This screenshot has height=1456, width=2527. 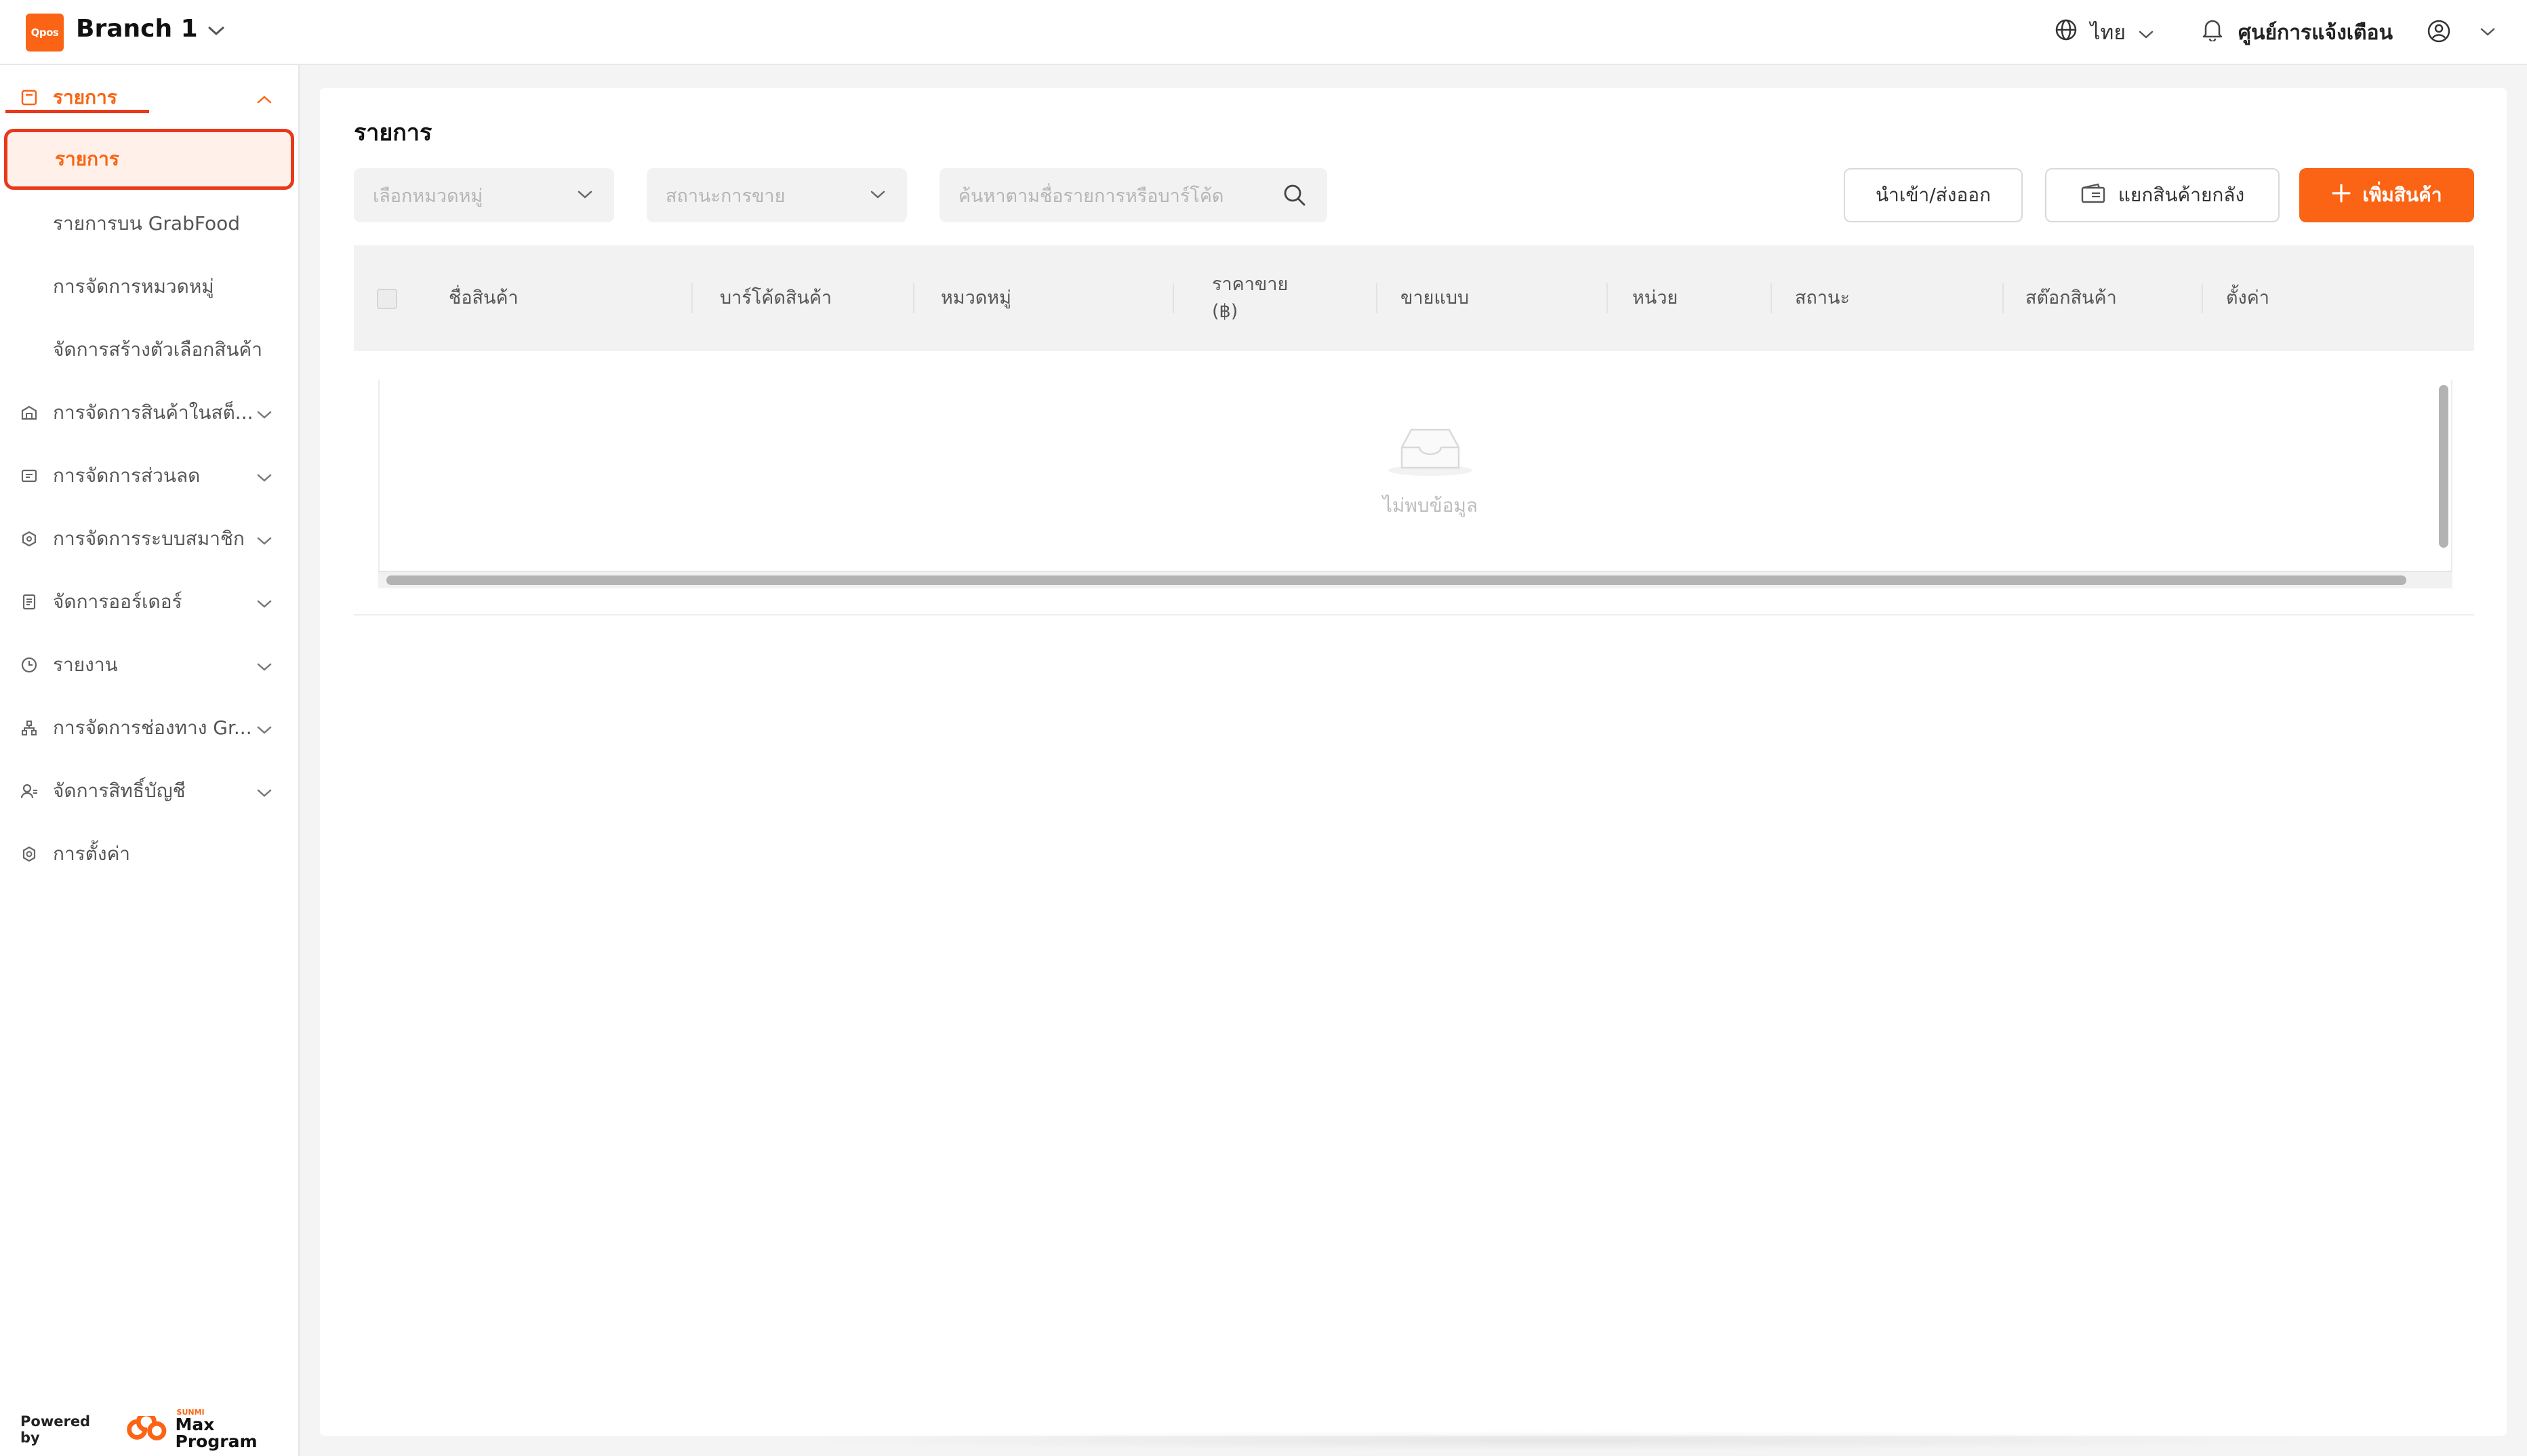 What do you see at coordinates (1225, 311) in the screenshot?
I see `column-header-price-unit: (฿)` at bounding box center [1225, 311].